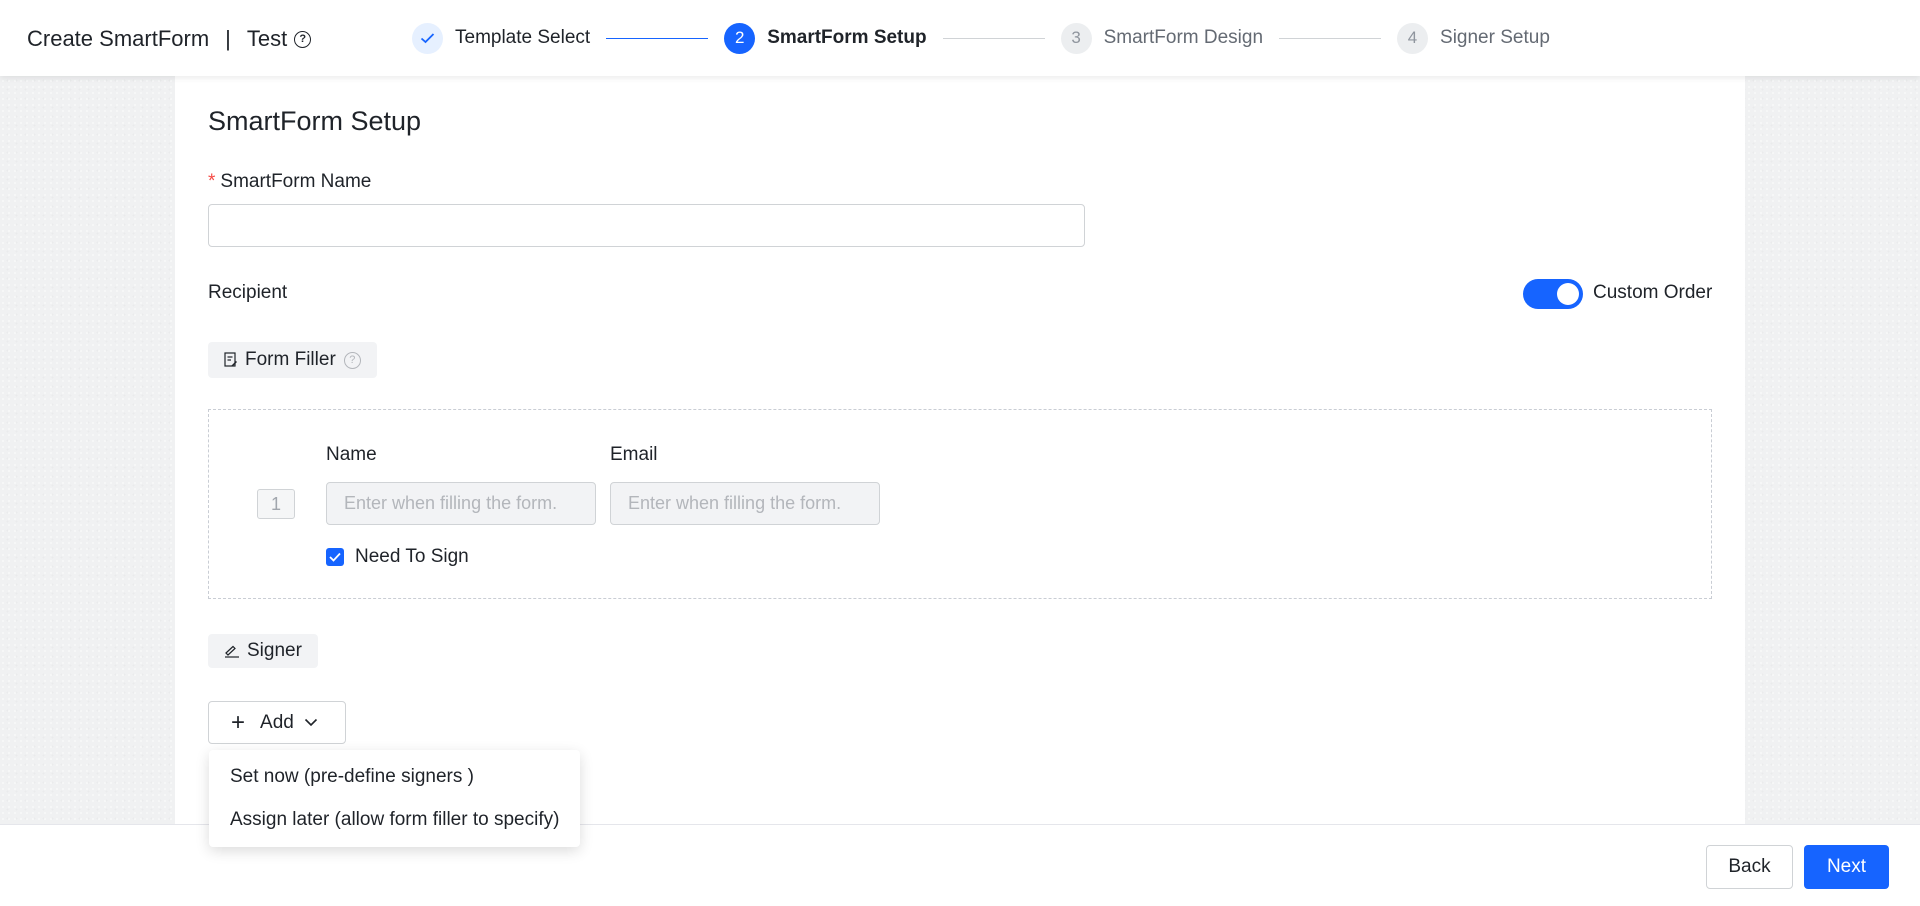 The width and height of the screenshot is (1920, 906). What do you see at coordinates (238, 722) in the screenshot?
I see `plus-icon: +` at bounding box center [238, 722].